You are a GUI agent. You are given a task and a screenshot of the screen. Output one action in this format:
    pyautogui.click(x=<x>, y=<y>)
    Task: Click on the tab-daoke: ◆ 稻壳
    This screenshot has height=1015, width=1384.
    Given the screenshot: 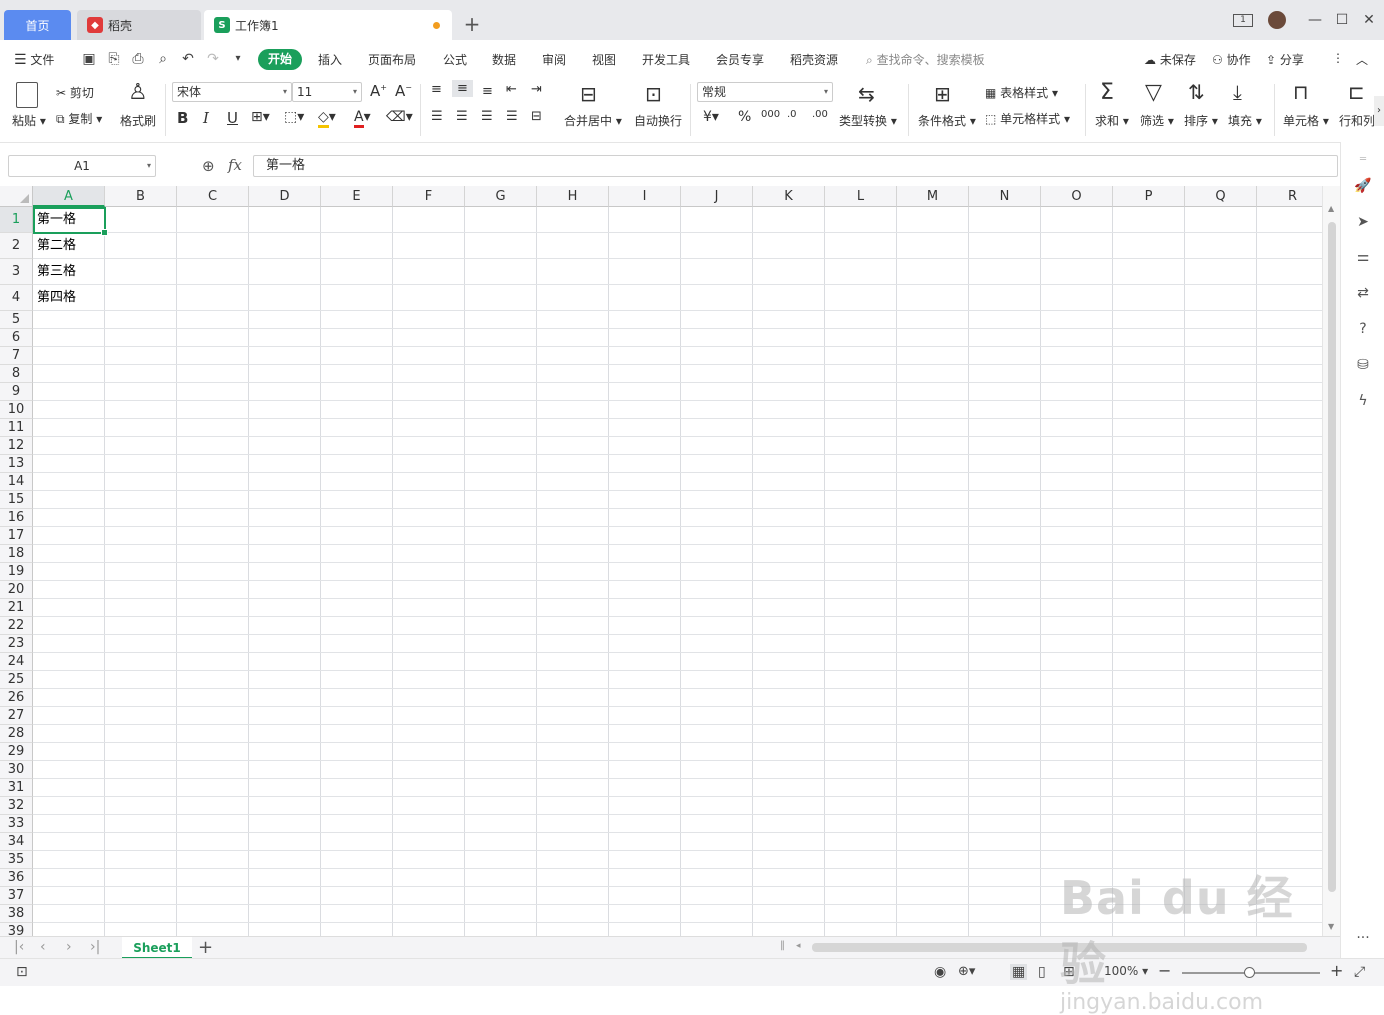 What is the action you would take?
    pyautogui.click(x=139, y=25)
    